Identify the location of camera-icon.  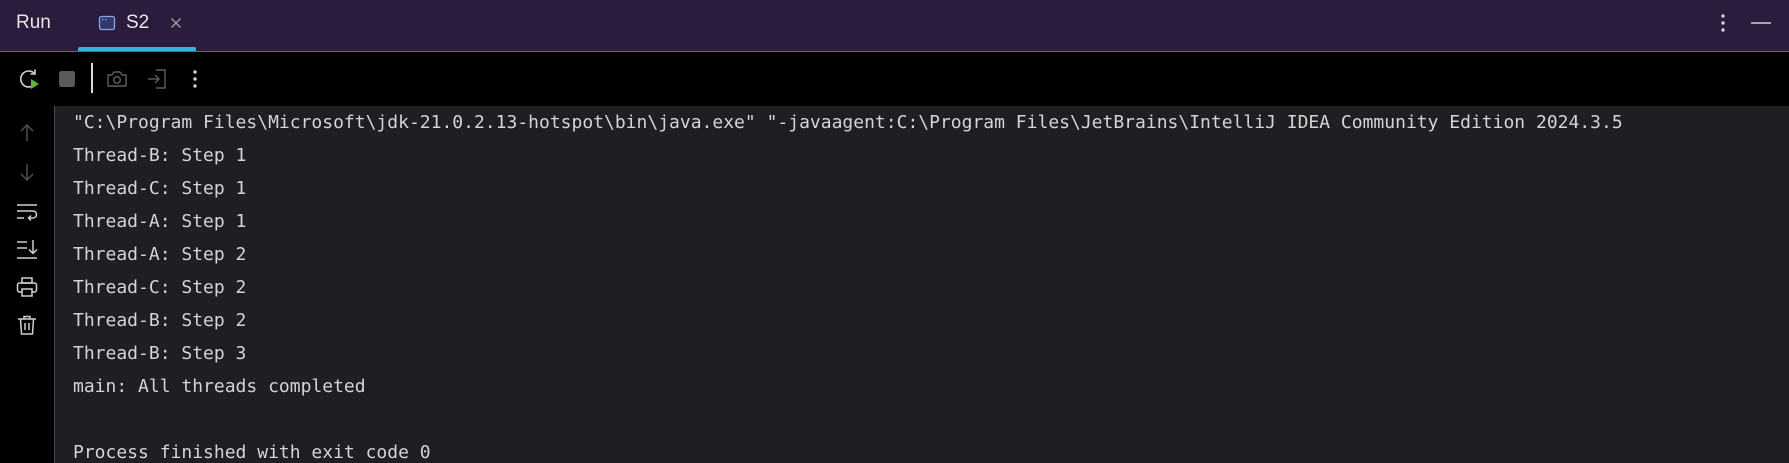
(117, 79).